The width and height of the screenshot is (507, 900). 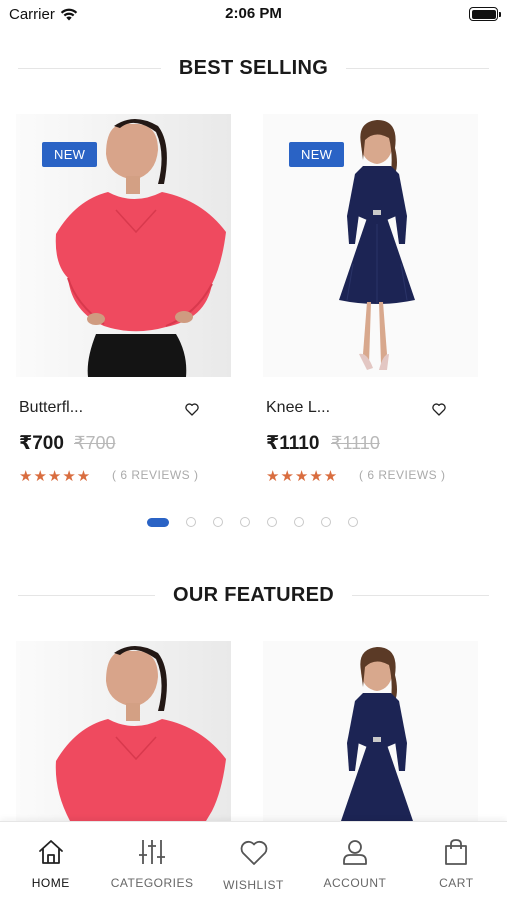 I want to click on tab-home: HOME, so click(x=50, y=861).